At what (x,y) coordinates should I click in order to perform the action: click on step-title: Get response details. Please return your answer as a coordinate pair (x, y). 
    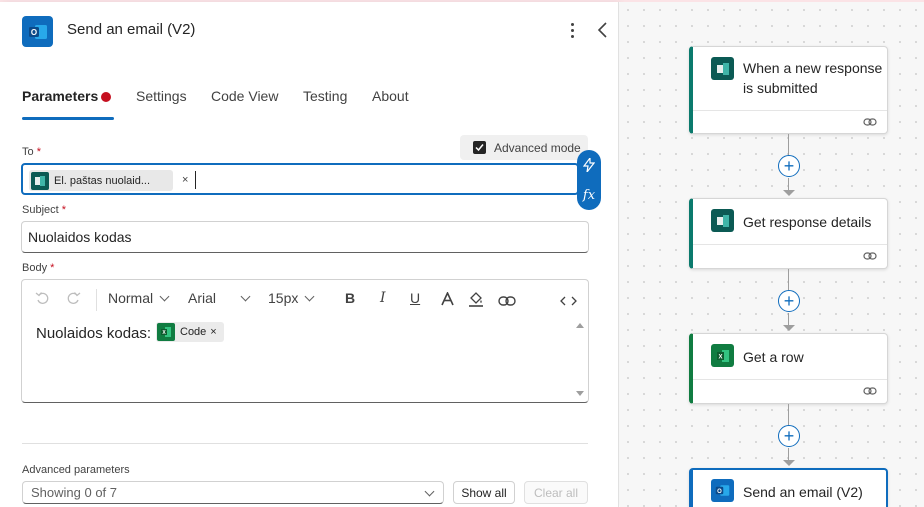
    Looking at the image, I should click on (807, 222).